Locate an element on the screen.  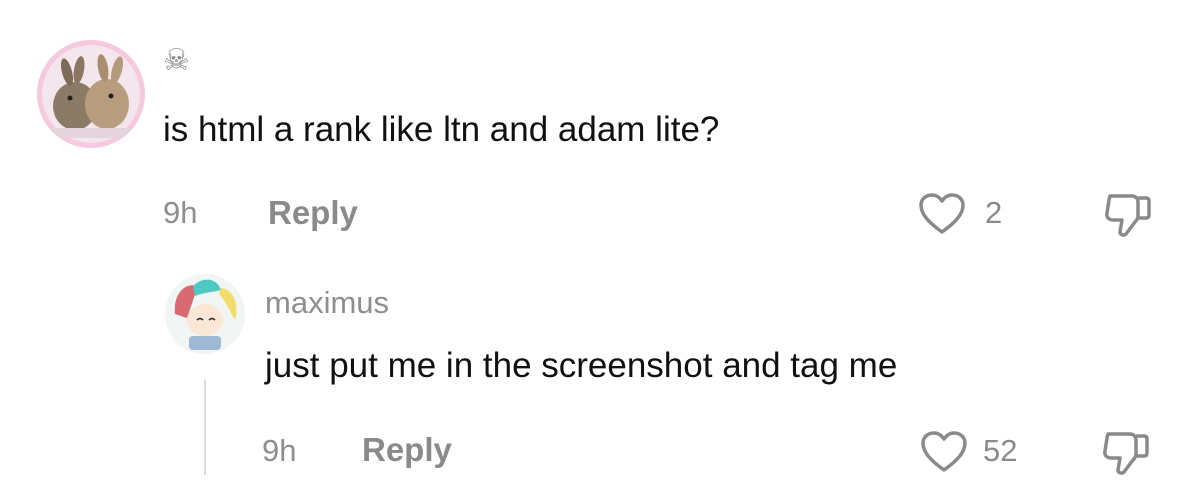
commenter-avatar is located at coordinates (91, 94).